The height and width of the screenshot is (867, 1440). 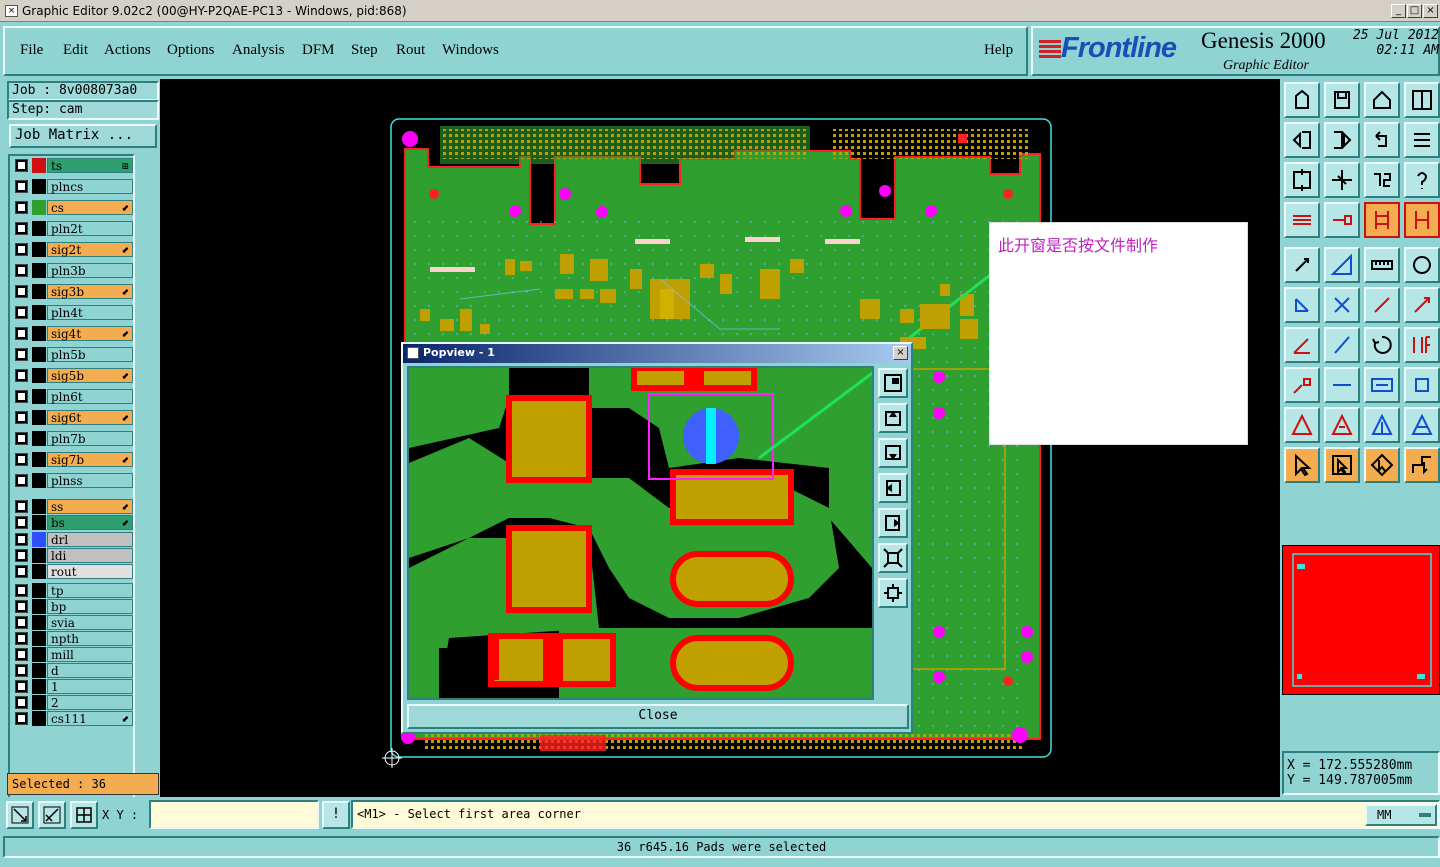 I want to click on probe-button, so click(x=1342, y=220).